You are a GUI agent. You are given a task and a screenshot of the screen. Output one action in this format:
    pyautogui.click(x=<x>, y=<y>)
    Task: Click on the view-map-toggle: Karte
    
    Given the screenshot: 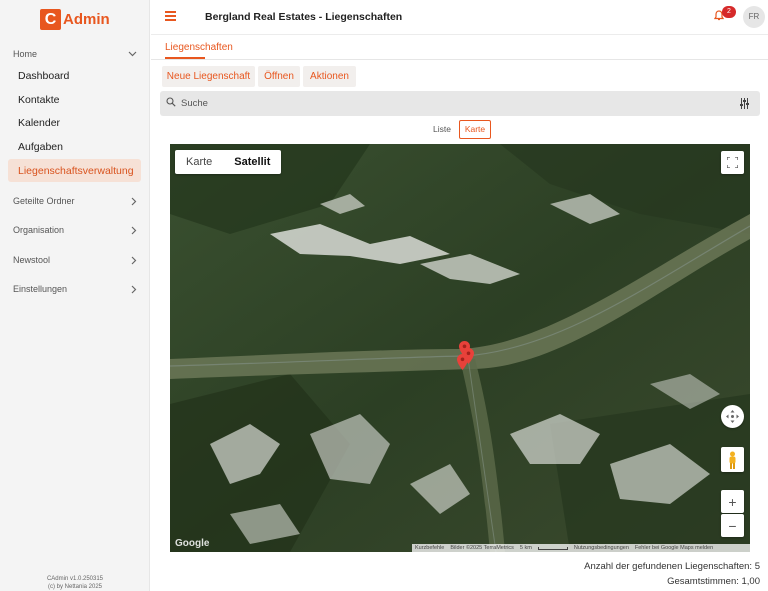 What is the action you would take?
    pyautogui.click(x=475, y=129)
    